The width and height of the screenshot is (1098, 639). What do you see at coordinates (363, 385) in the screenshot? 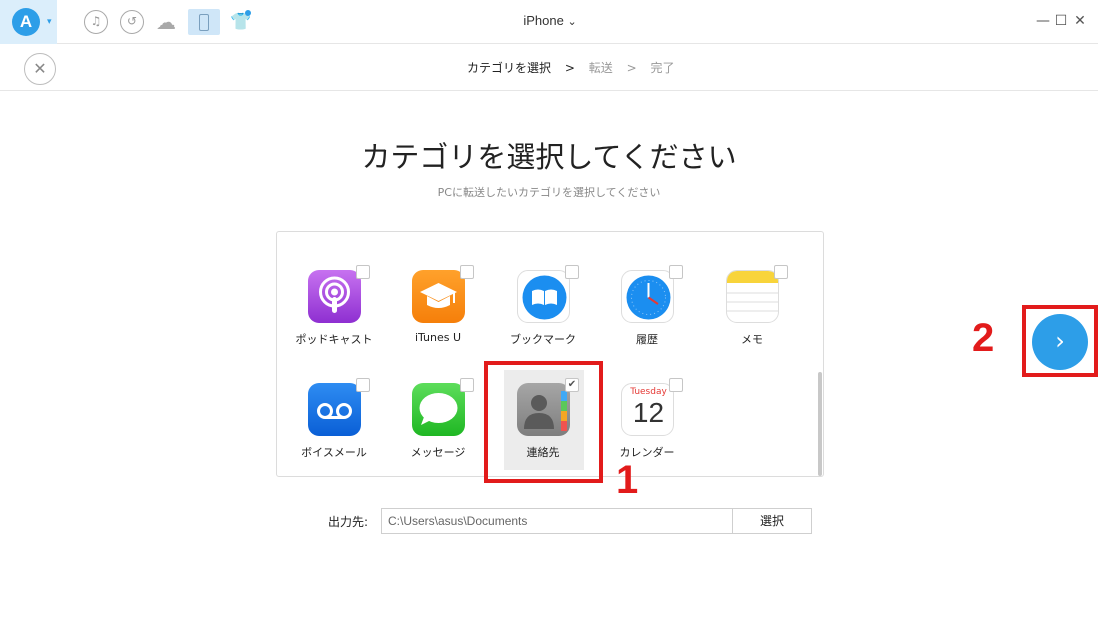
I see `voicemail-checkbox` at bounding box center [363, 385].